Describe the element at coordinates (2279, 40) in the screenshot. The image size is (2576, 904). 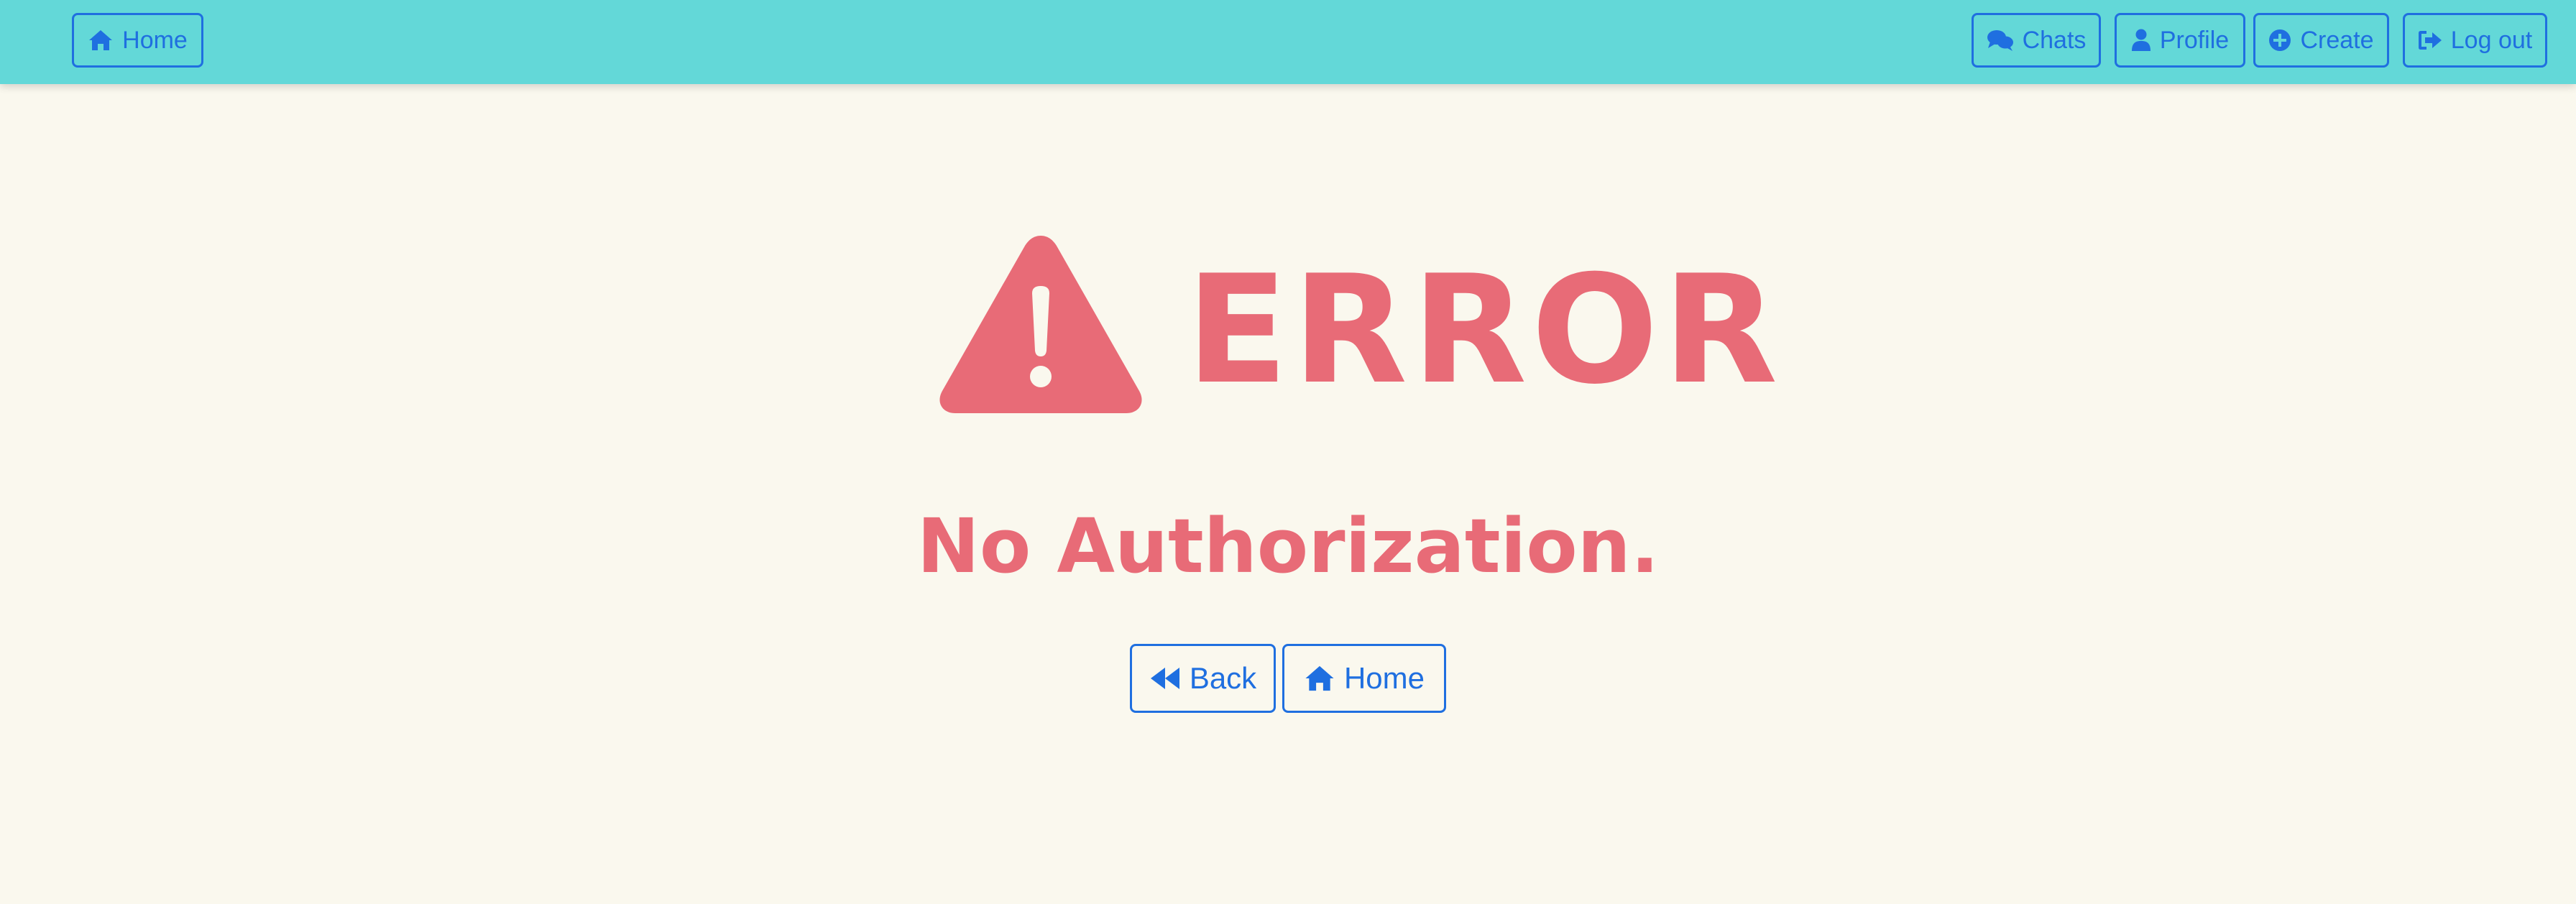
I see `plus-circle-icon` at that location.